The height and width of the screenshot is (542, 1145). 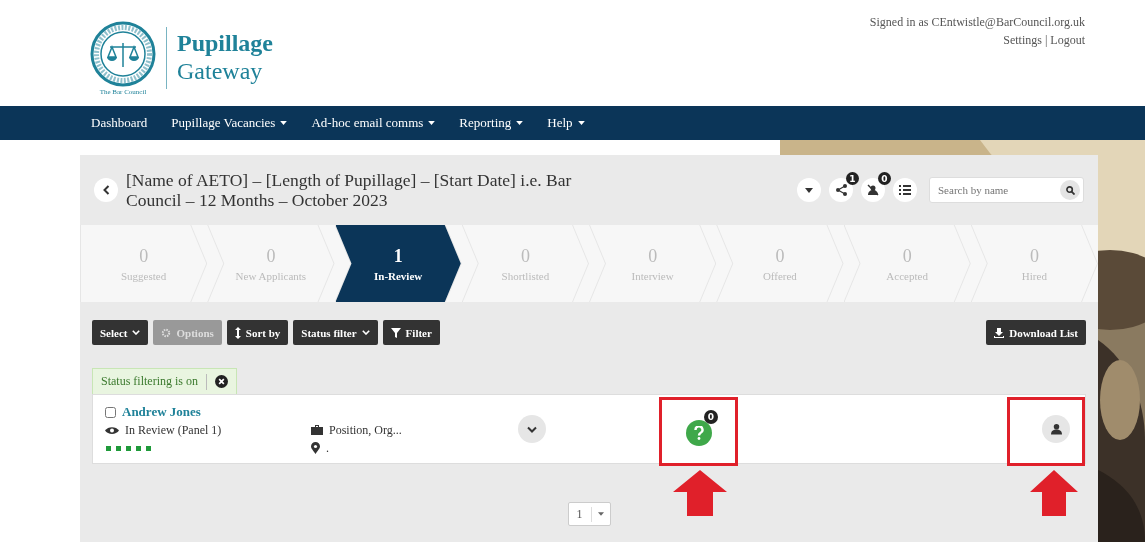 I want to click on profile-button, so click(x=1056, y=429).